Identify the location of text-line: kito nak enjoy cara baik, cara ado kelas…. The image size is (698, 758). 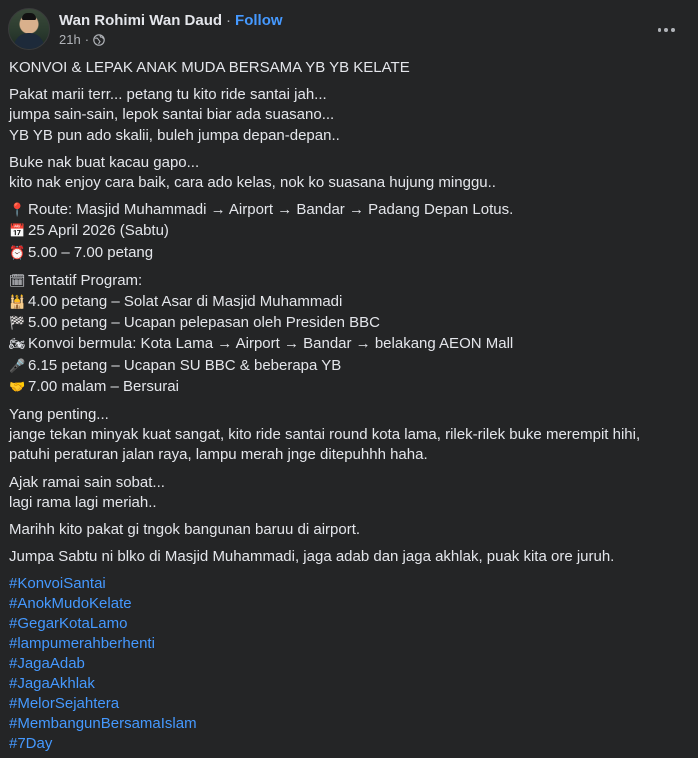
(252, 183).